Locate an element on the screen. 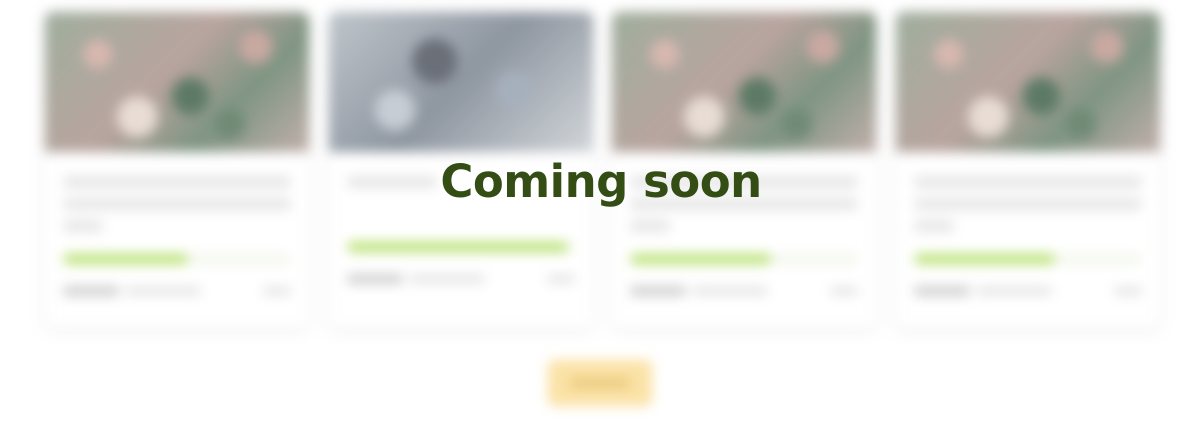  load-more-button is located at coordinates (600, 383).